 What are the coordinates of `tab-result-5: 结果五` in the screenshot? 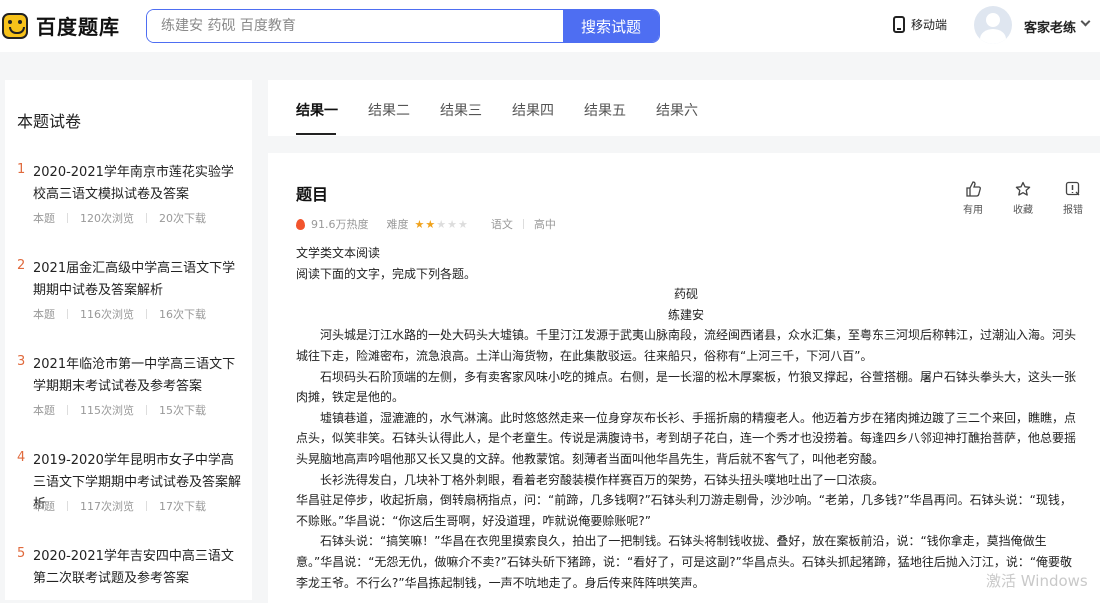 It's located at (605, 110).